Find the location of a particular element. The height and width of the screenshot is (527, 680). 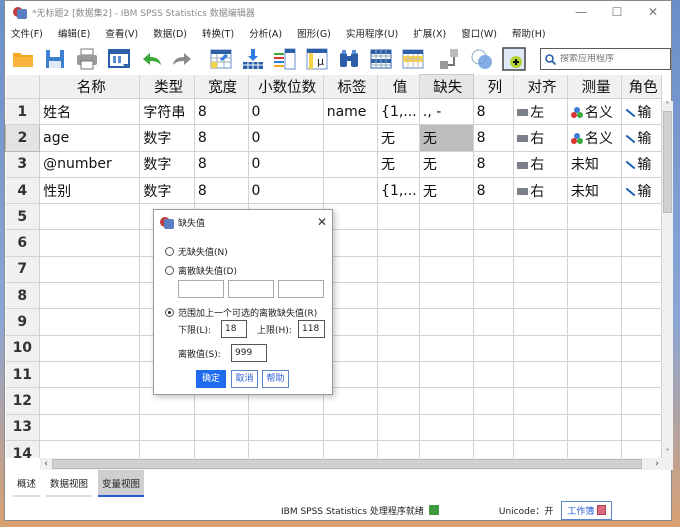

cell-align: 左 is located at coordinates (540, 112).